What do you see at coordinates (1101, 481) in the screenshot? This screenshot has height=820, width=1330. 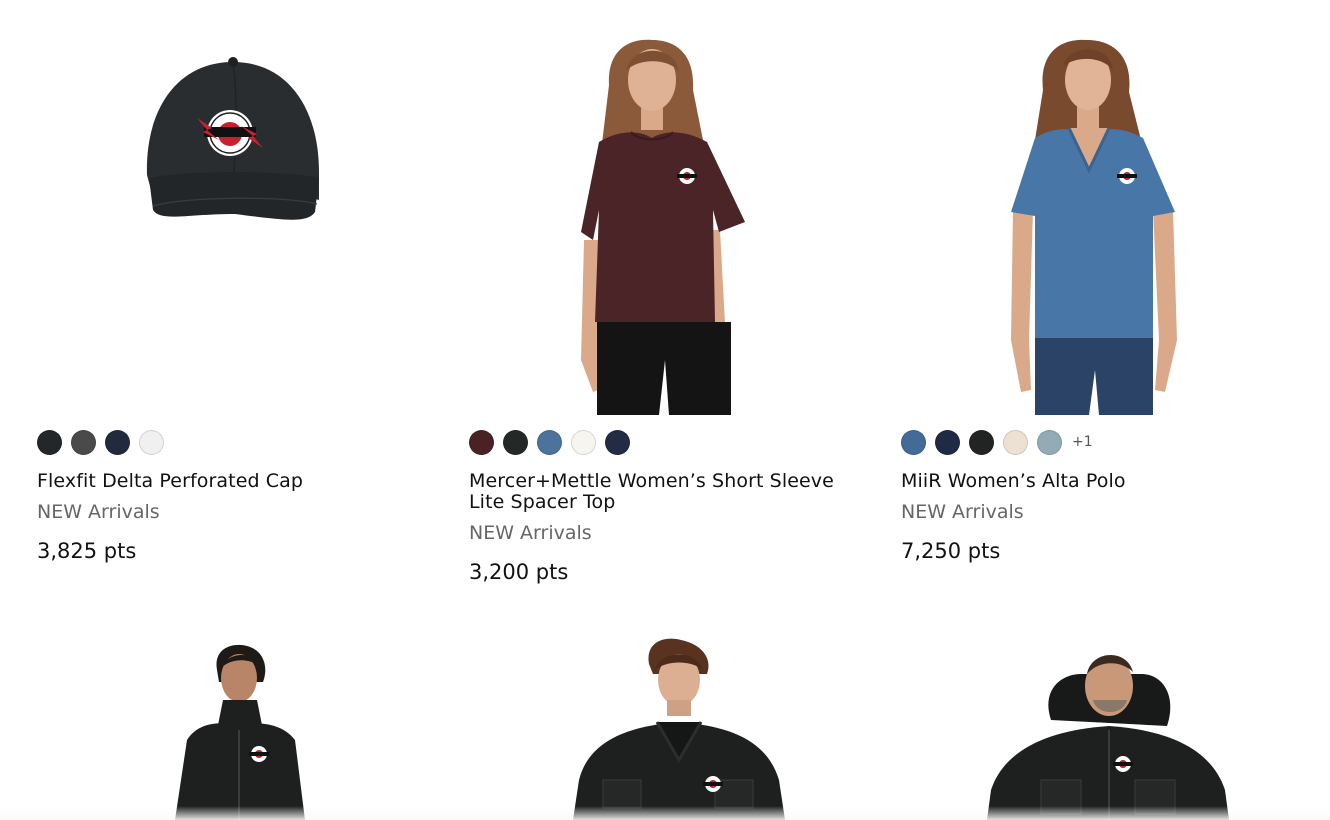 I see `product-name: MiiR Women’s Alta Polo` at bounding box center [1101, 481].